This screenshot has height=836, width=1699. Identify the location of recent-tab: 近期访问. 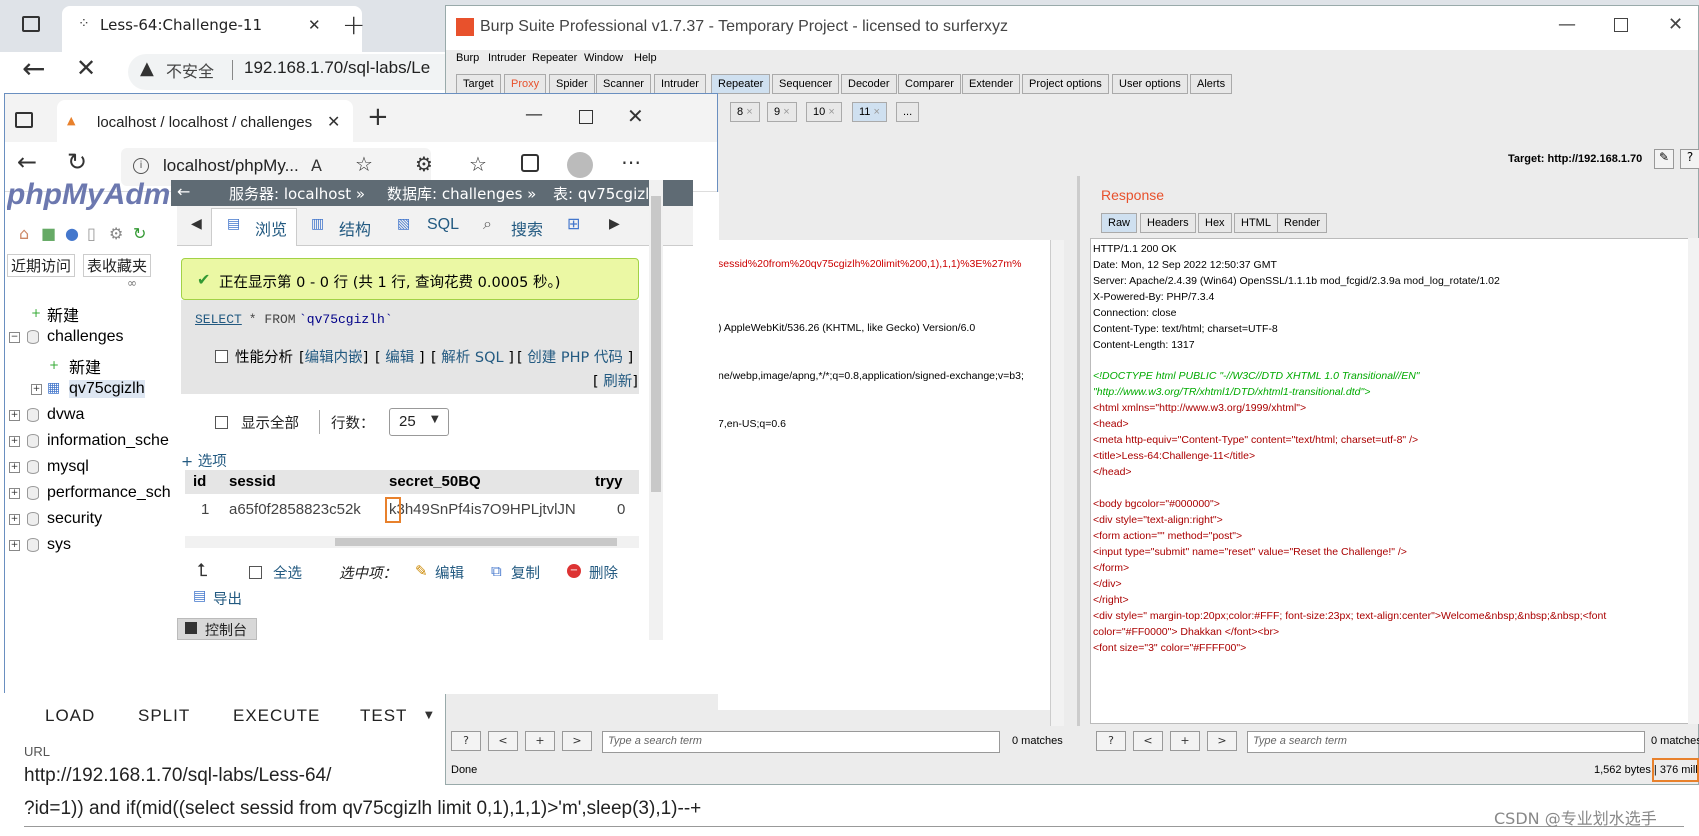
(41, 265).